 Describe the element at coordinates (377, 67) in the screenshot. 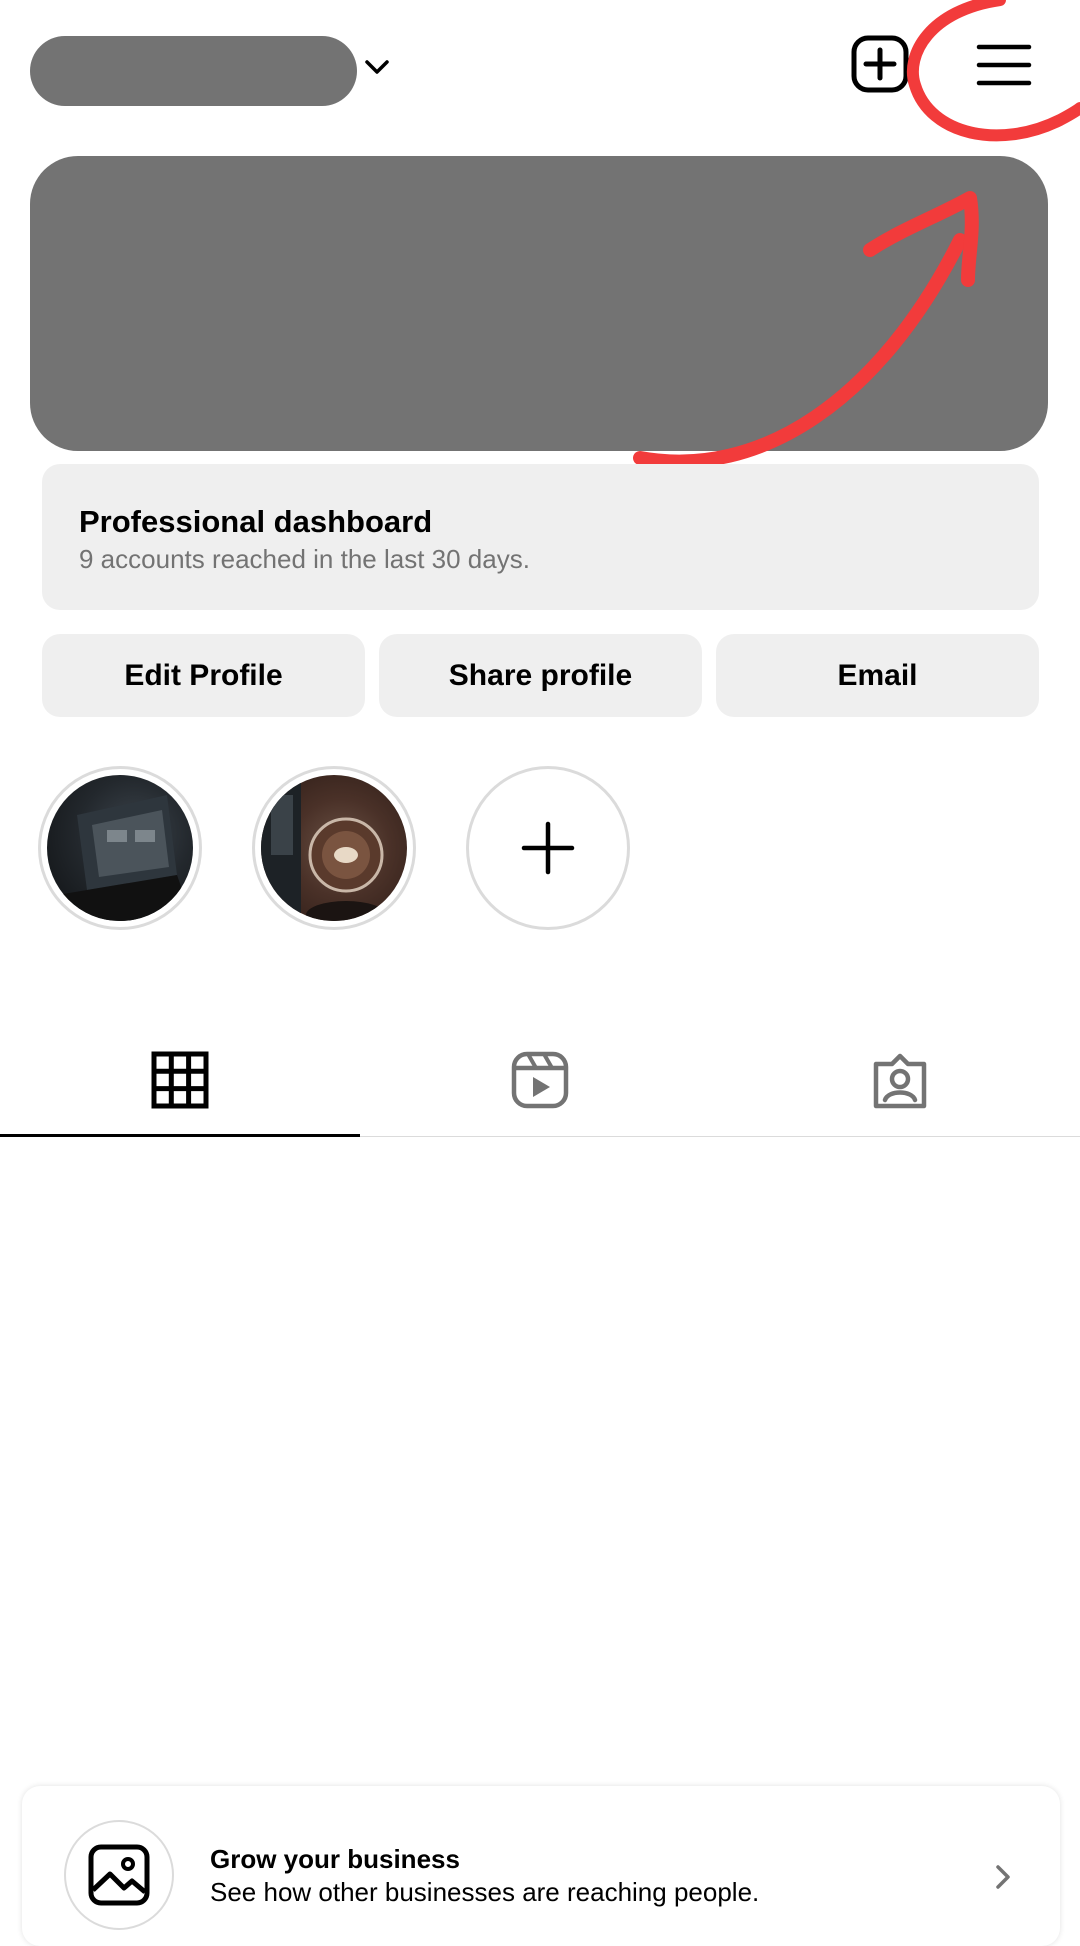

I see `chevron-down-icon` at that location.